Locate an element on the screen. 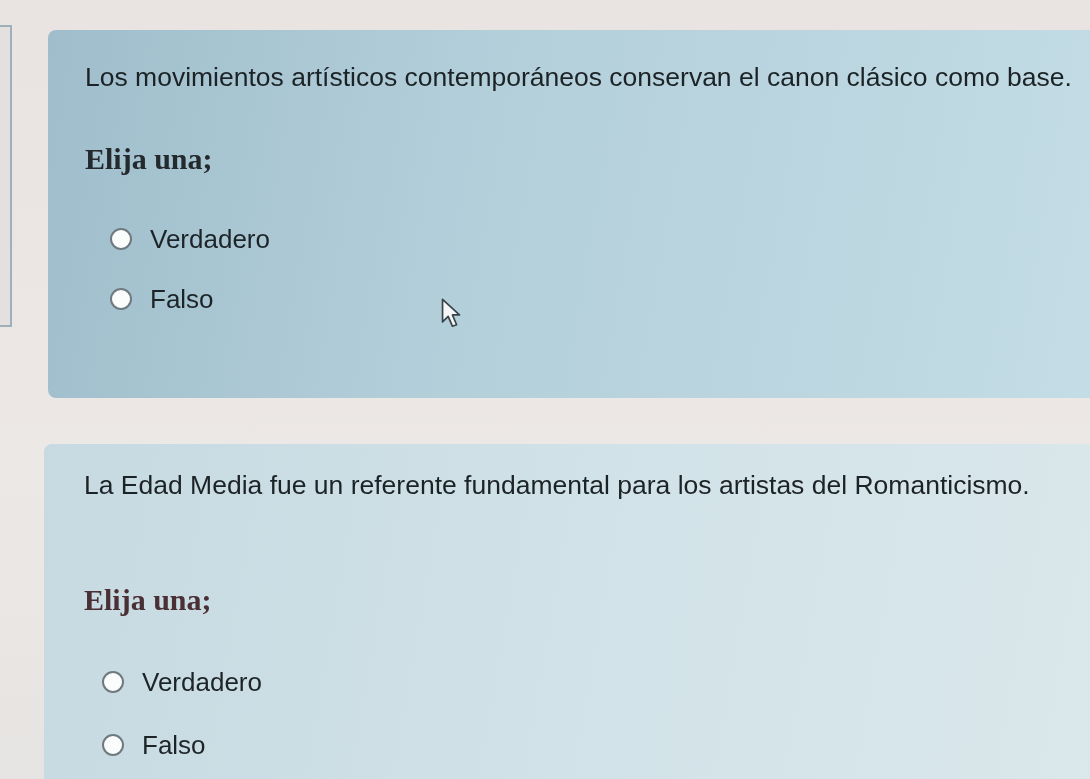 The image size is (1090, 779). question-text: Los movimientos artísticos contemporáneos conservan el canon clásico como base. is located at coordinates (579, 77).